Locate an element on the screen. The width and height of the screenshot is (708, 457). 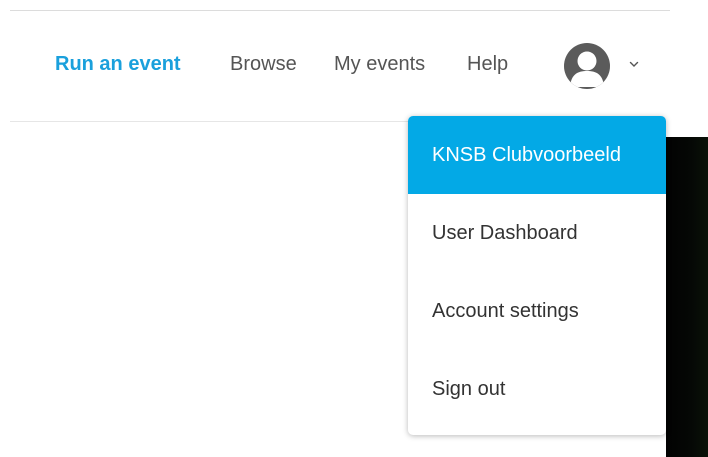
user-avatar-icon is located at coordinates (587, 66).